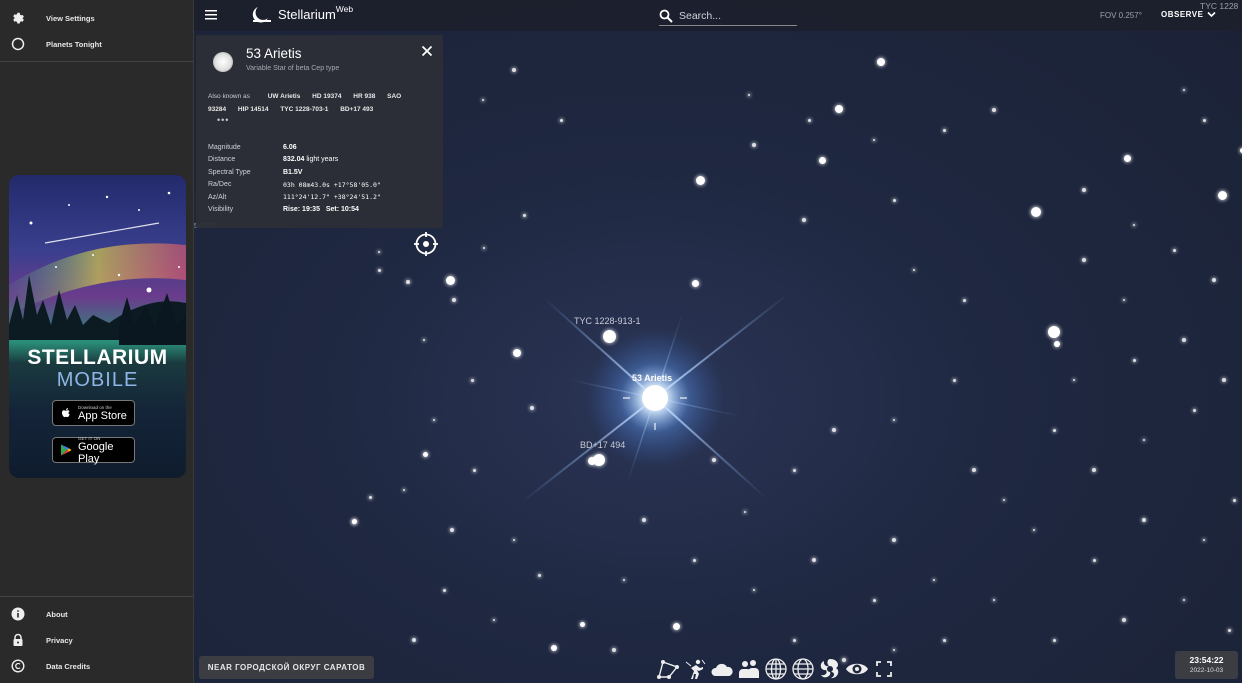 This screenshot has width=1242, height=683. Describe the element at coordinates (302, 14) in the screenshot. I see `brand: Stellarium Web` at that location.